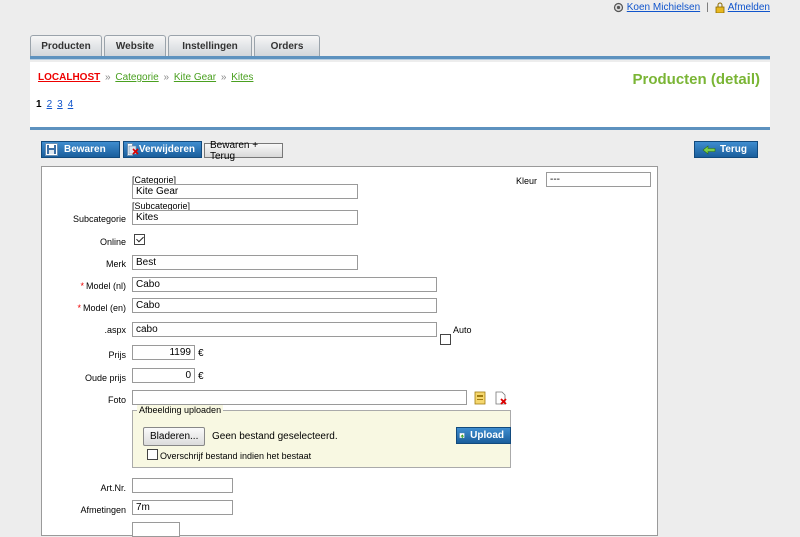 Image resolution: width=800 pixels, height=537 pixels. What do you see at coordinates (284, 284) in the screenshot?
I see `model-nl-field: Cabo` at bounding box center [284, 284].